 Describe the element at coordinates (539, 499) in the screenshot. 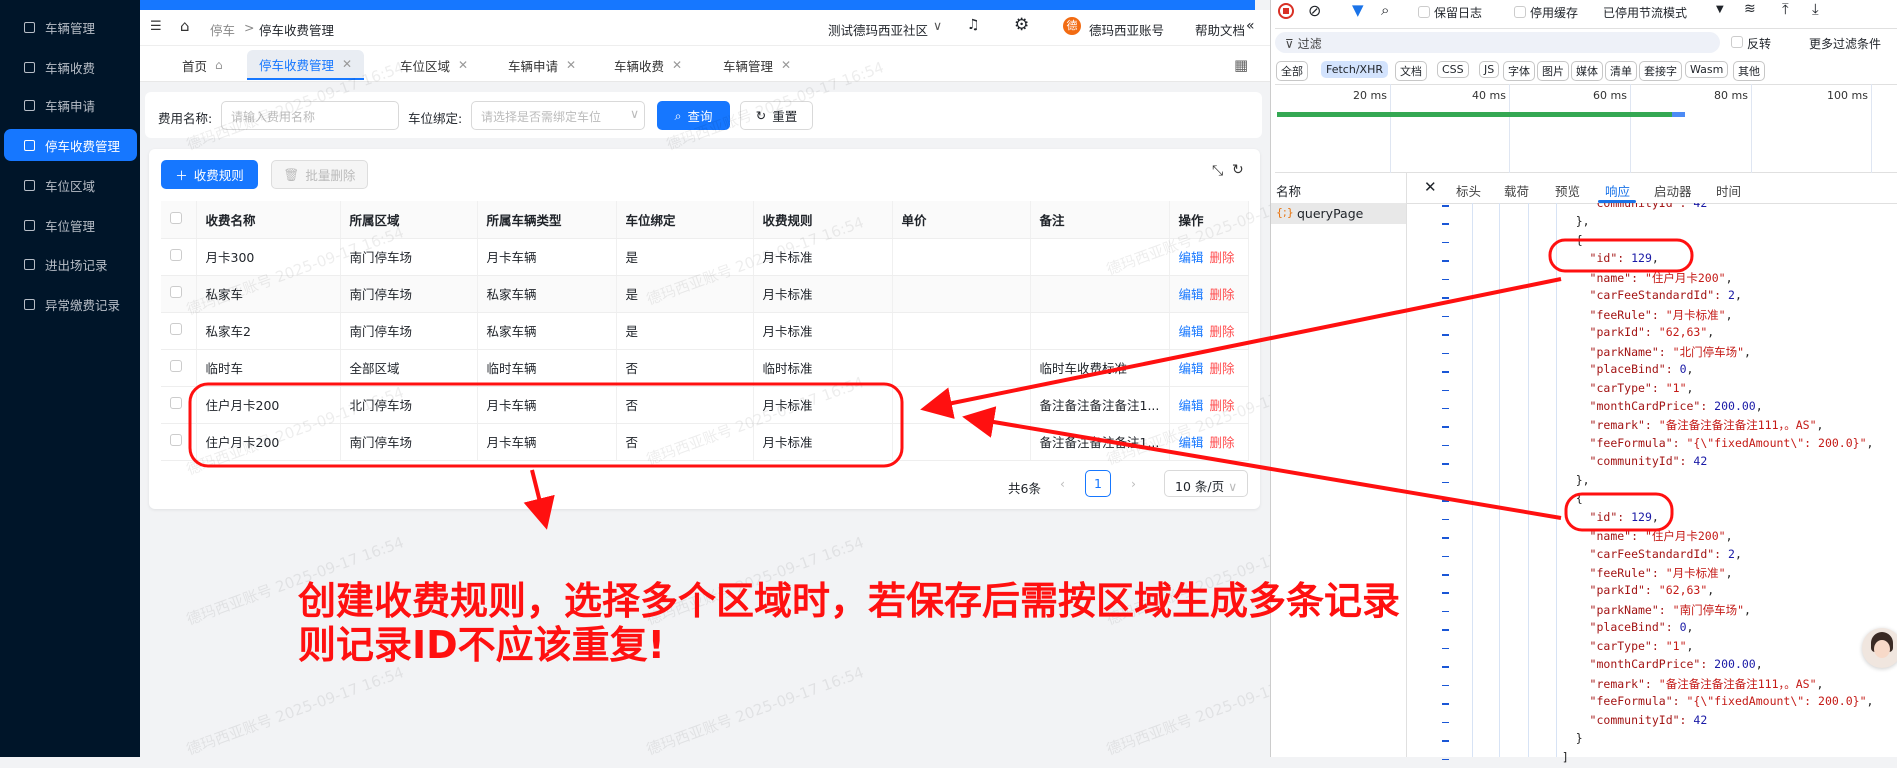

I see `arrow-down` at that location.